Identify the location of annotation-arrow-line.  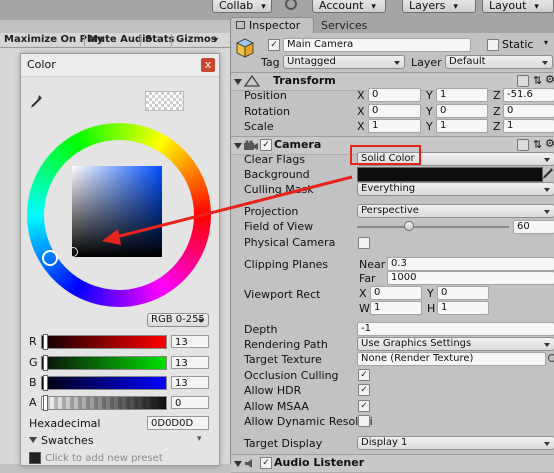
(232, 207).